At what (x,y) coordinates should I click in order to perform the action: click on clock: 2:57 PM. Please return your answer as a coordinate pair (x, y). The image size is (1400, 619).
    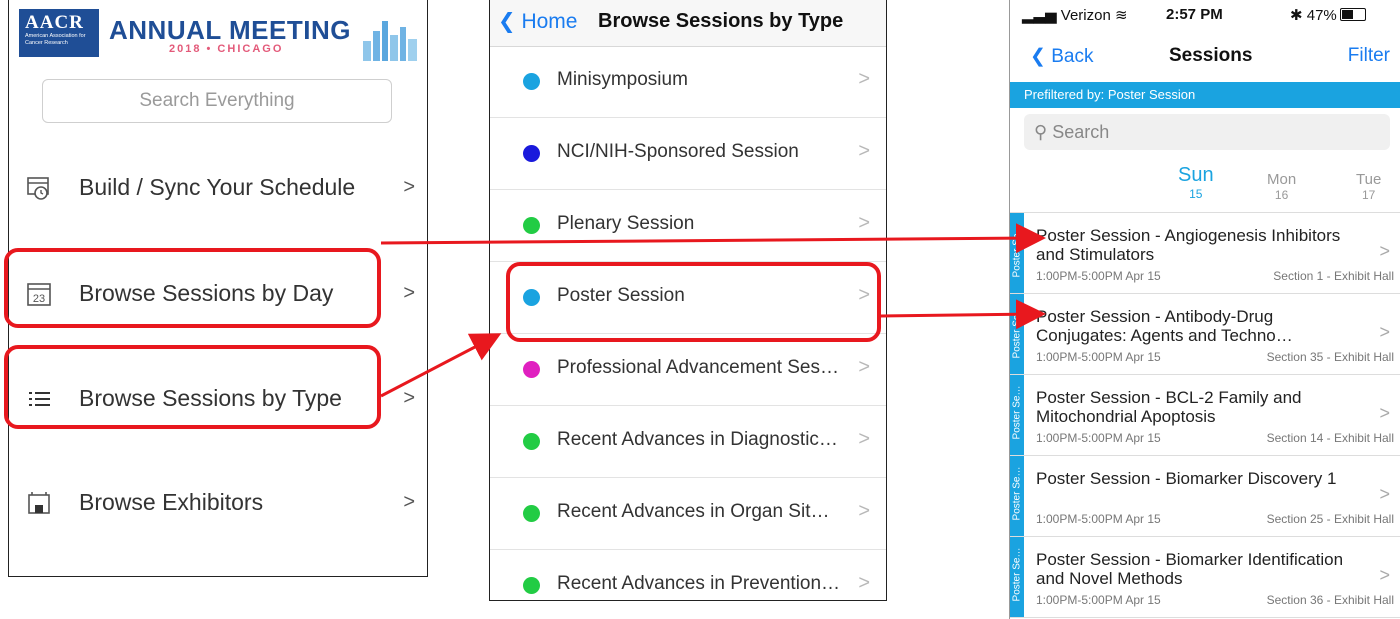
    Looking at the image, I should click on (1194, 14).